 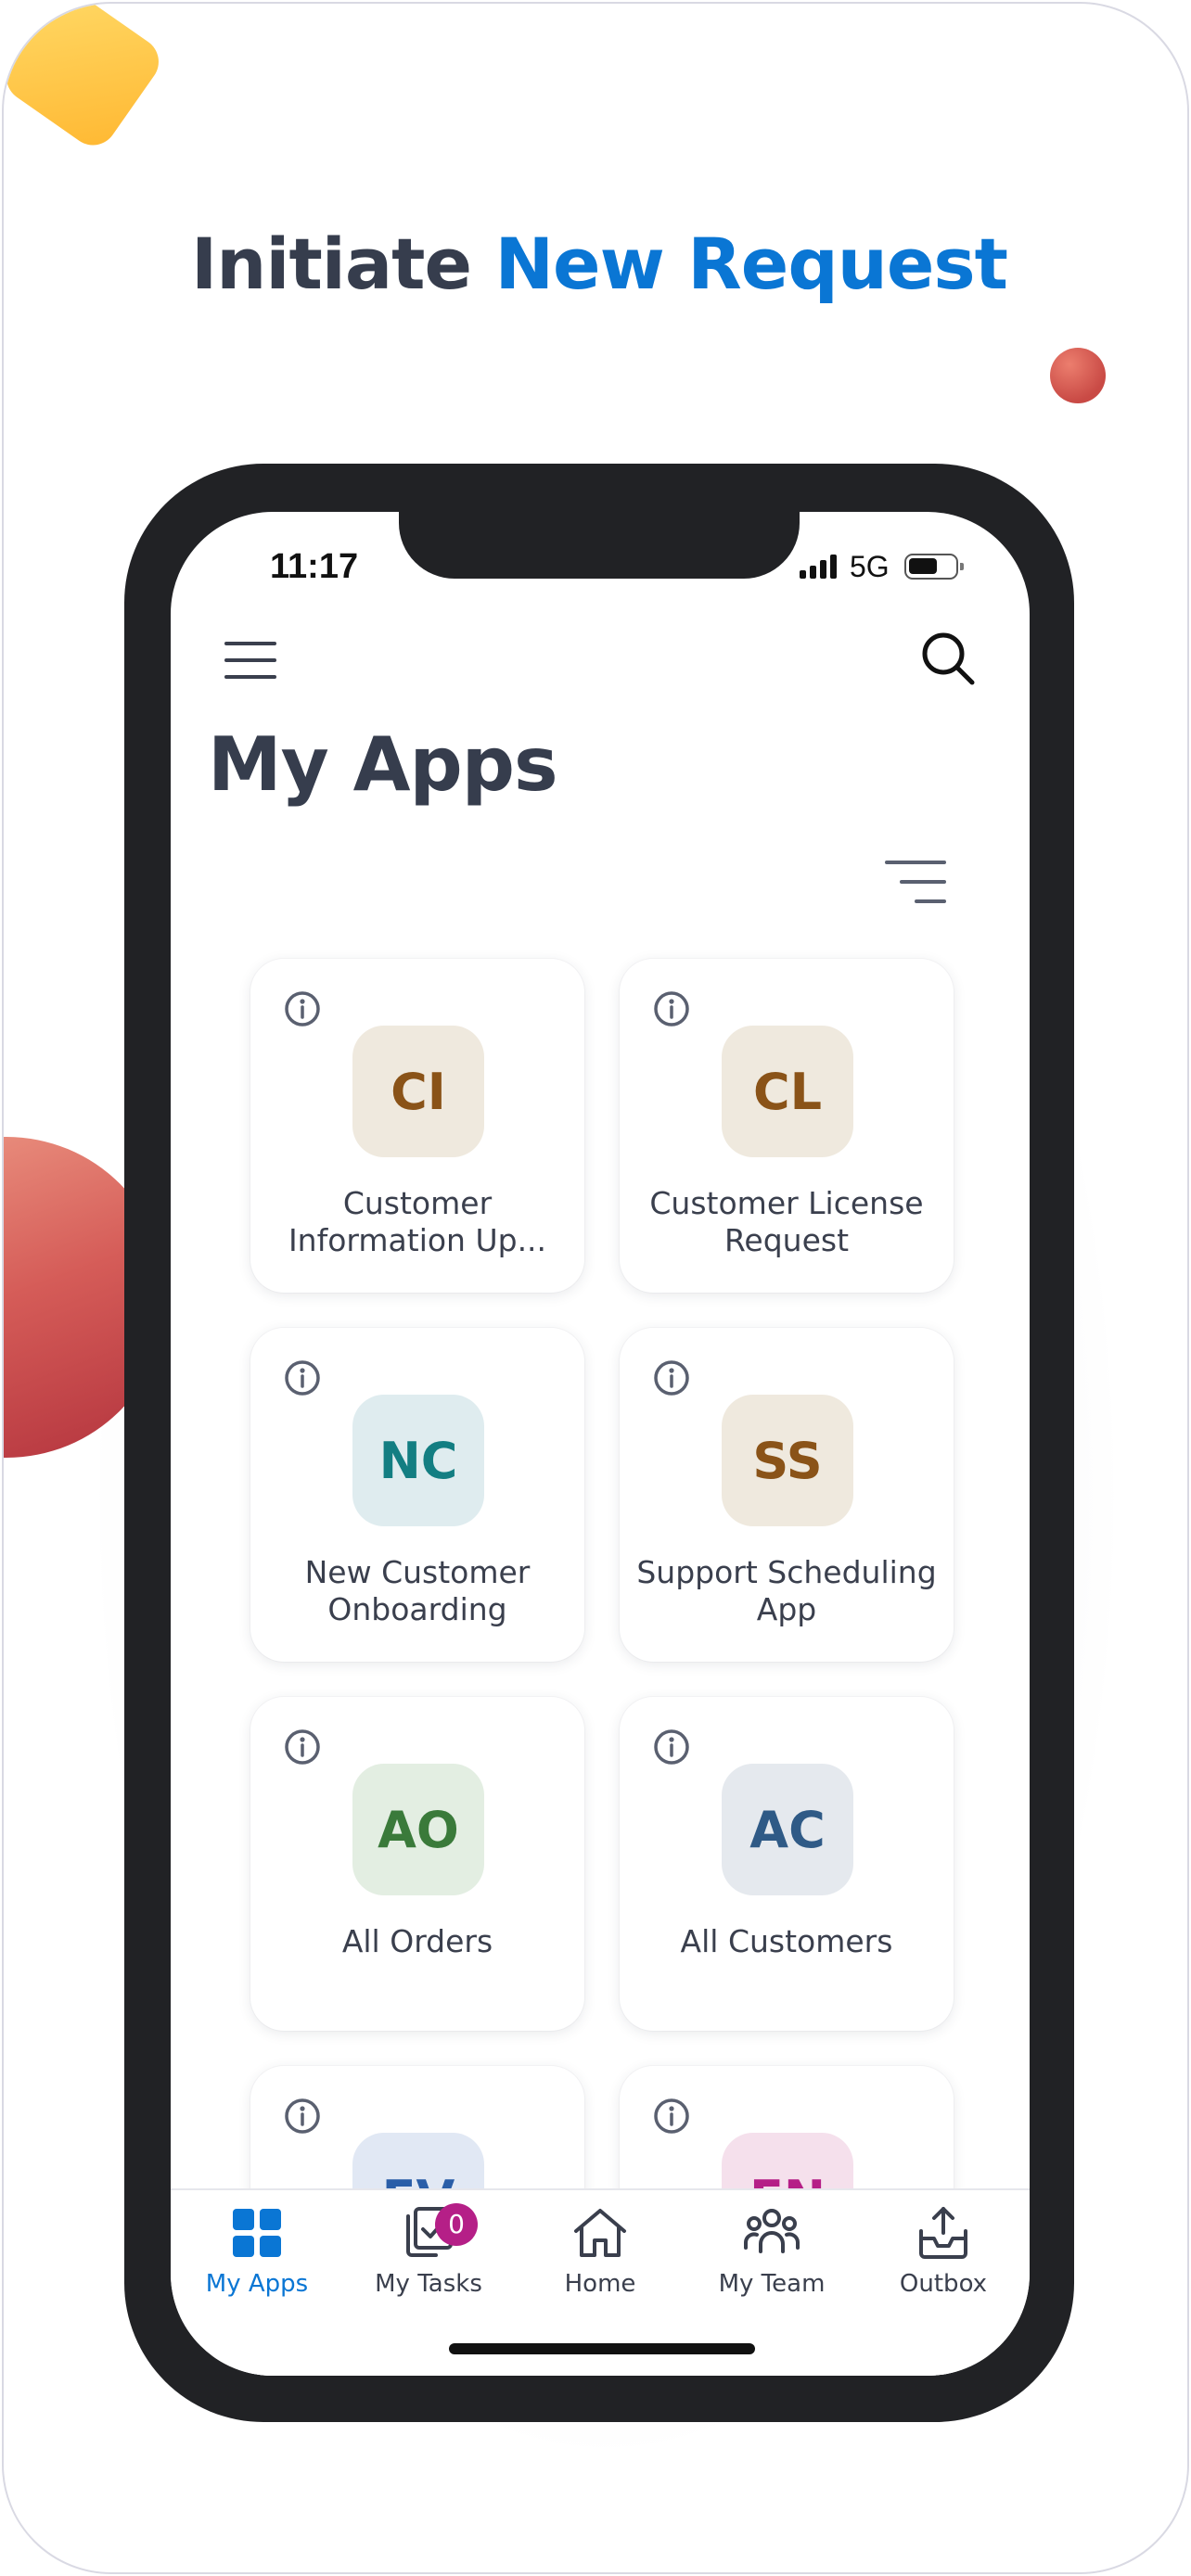 What do you see at coordinates (1078, 375) in the screenshot?
I see `decorative-red-dot` at bounding box center [1078, 375].